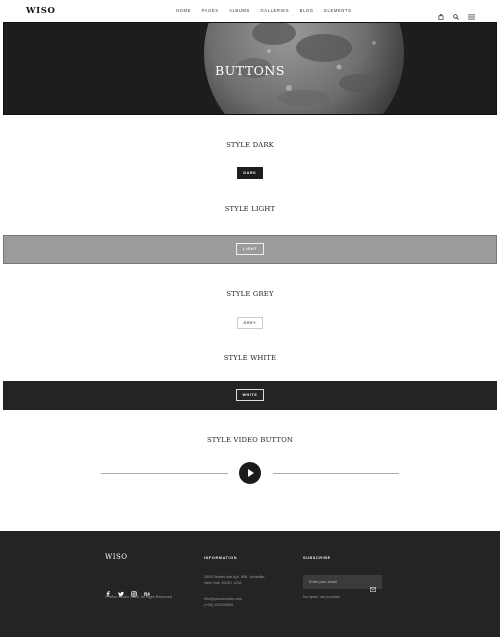 This screenshot has height=637, width=500. What do you see at coordinates (317, 558) in the screenshot?
I see `subscribe-heading: SUBSCRIBE` at bounding box center [317, 558].